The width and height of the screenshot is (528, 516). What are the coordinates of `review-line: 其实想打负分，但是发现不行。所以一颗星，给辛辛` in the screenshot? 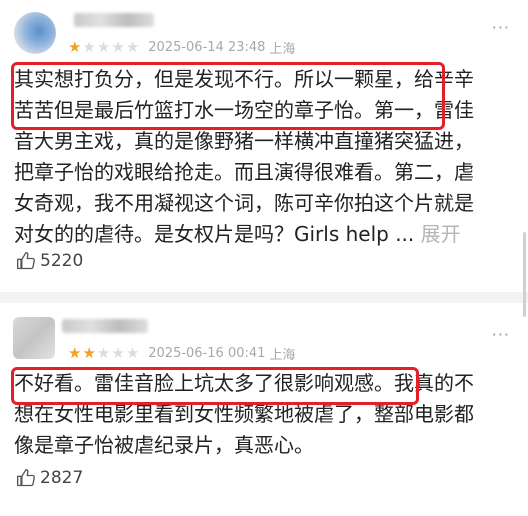 It's located at (244, 79).